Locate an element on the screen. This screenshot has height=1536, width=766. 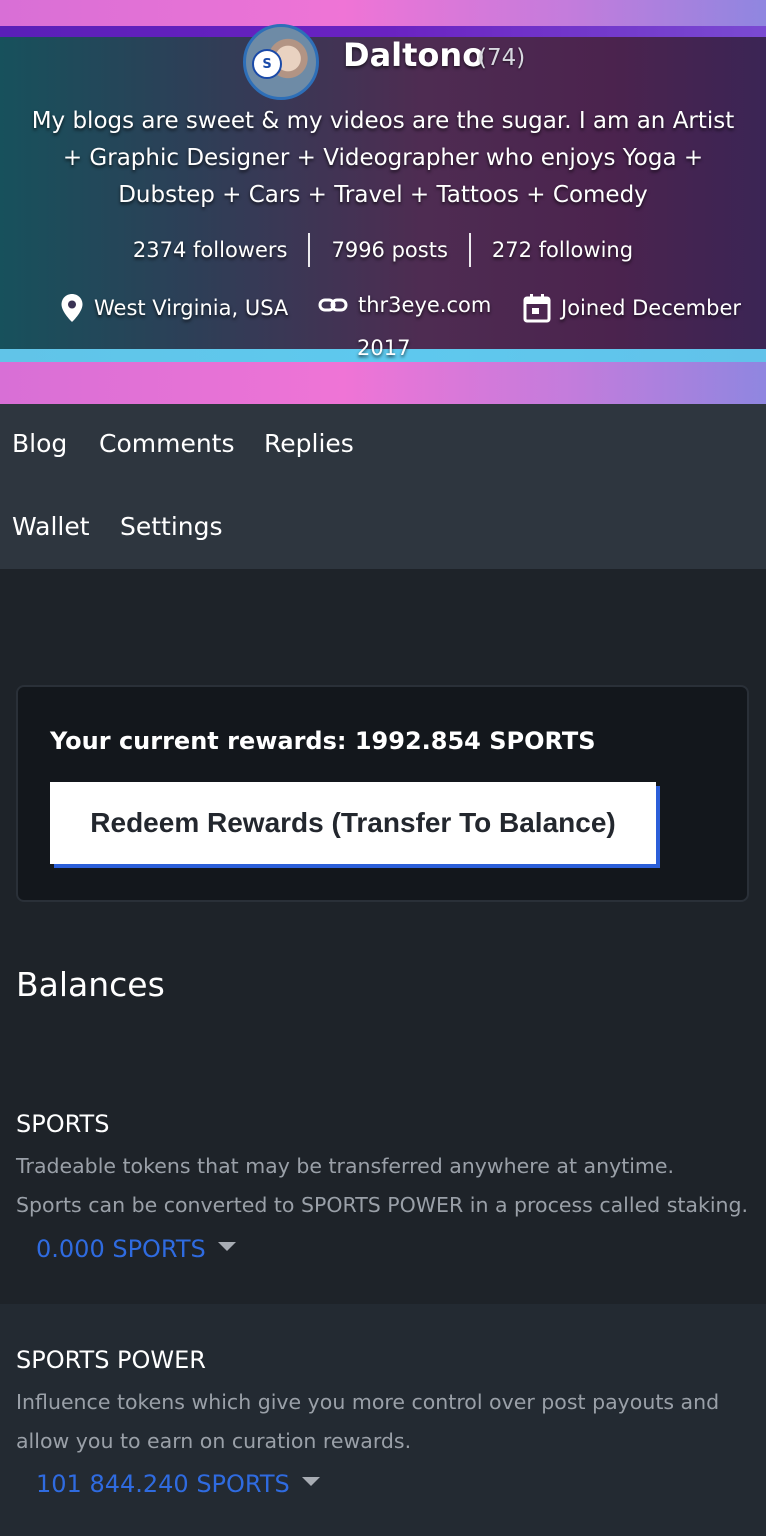
joined-text: Joined December is located at coordinates (651, 308).